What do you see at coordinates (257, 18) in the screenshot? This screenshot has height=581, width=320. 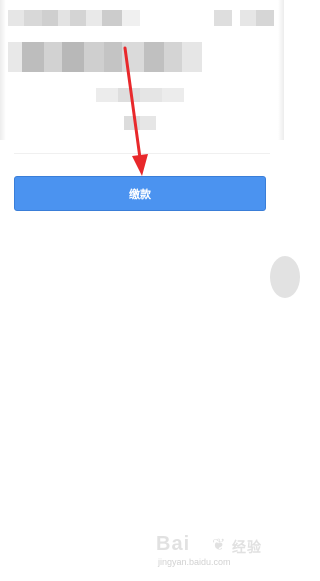 I see `redacted-header-action` at bounding box center [257, 18].